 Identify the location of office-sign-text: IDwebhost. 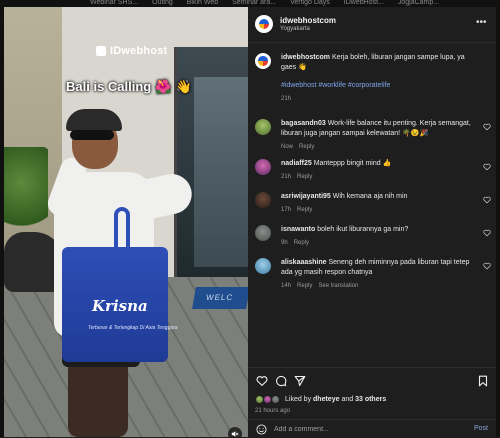
(139, 51).